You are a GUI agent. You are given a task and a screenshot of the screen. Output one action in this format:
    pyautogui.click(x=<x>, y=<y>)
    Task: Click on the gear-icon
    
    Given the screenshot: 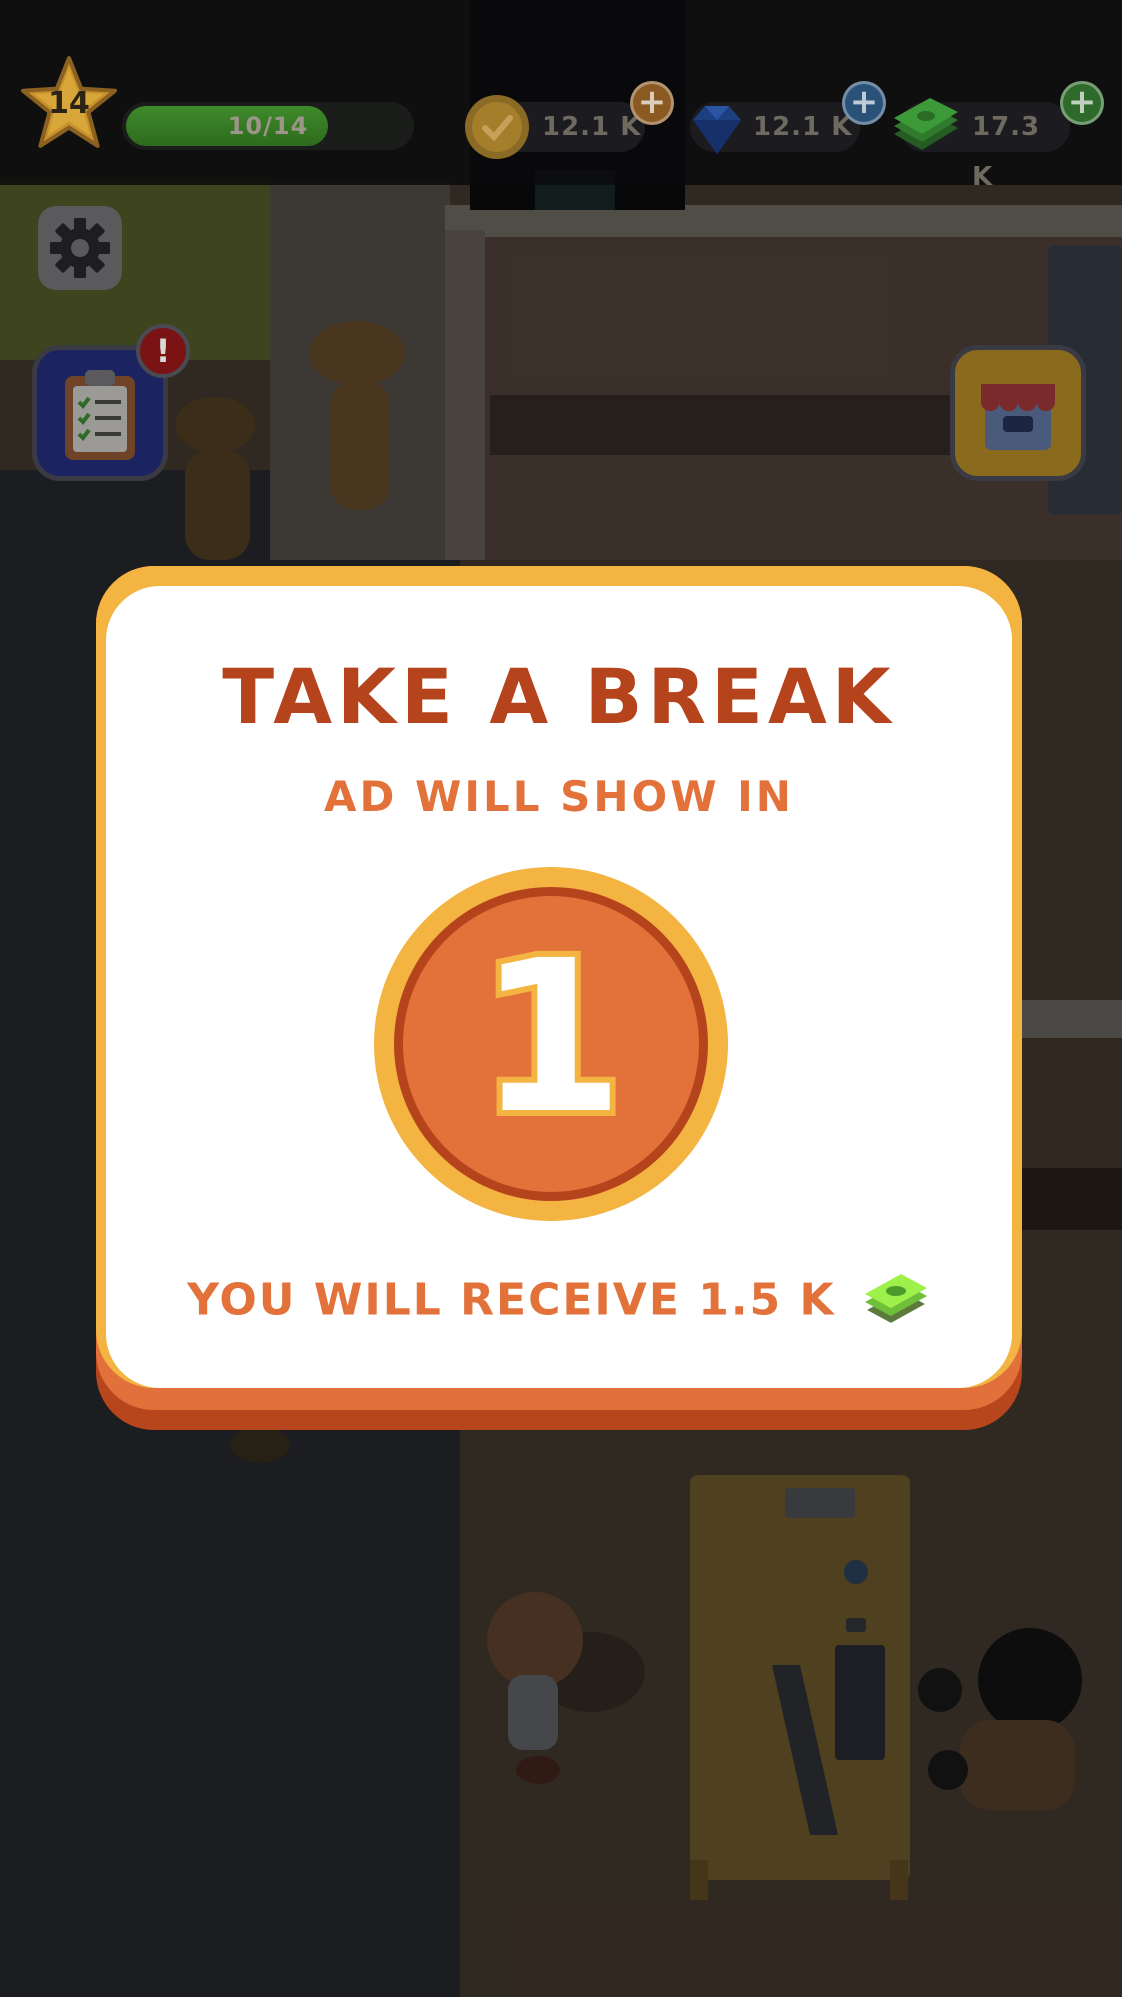 What is the action you would take?
    pyautogui.click(x=80, y=248)
    